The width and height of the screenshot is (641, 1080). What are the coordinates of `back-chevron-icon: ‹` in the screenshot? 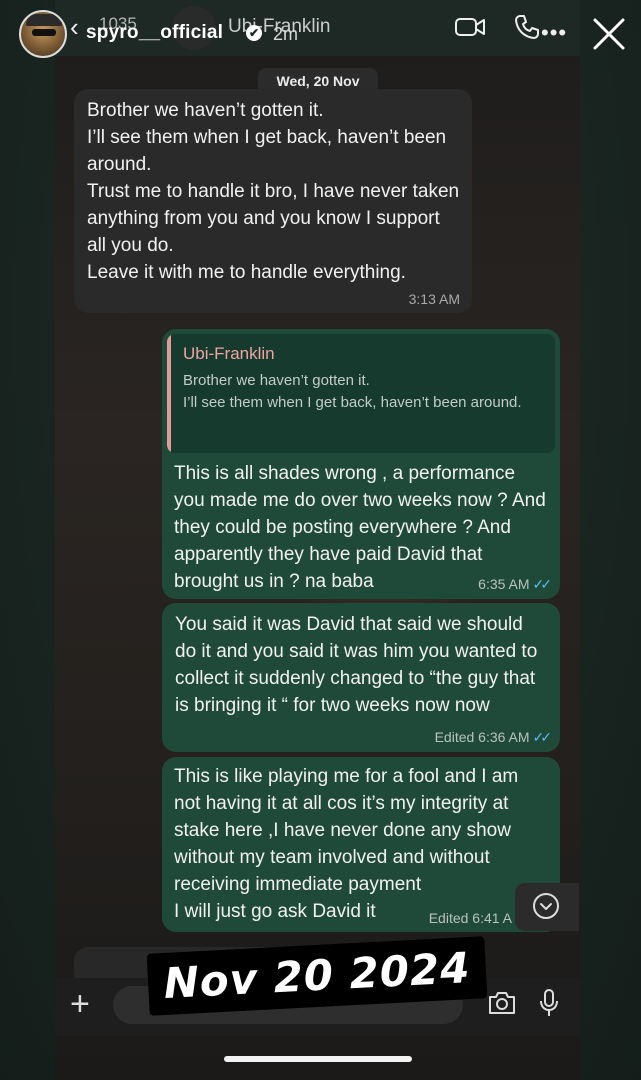 It's located at (74, 27).